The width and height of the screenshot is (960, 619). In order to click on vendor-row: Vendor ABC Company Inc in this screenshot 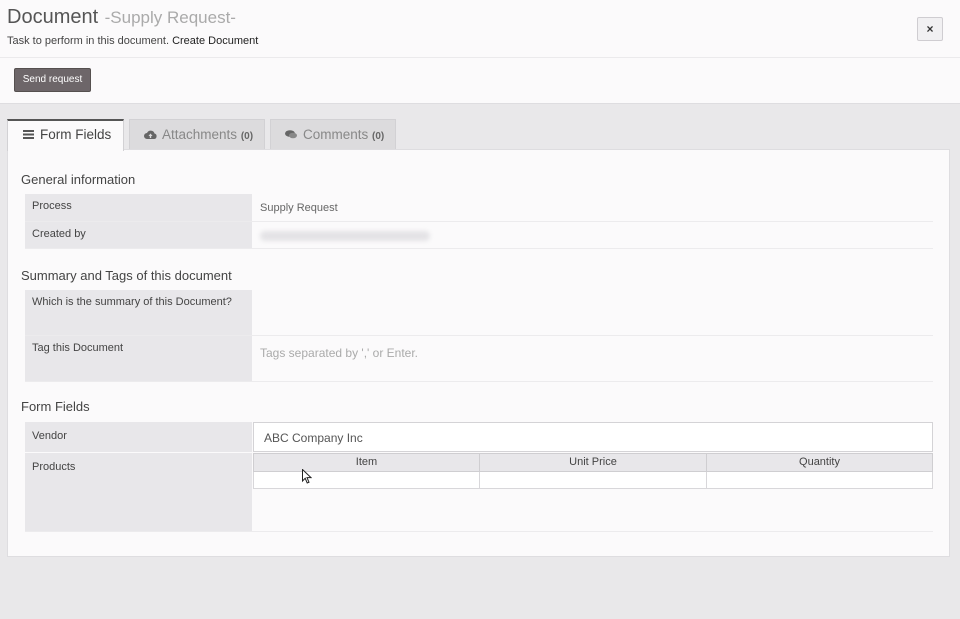, I will do `click(479, 437)`.